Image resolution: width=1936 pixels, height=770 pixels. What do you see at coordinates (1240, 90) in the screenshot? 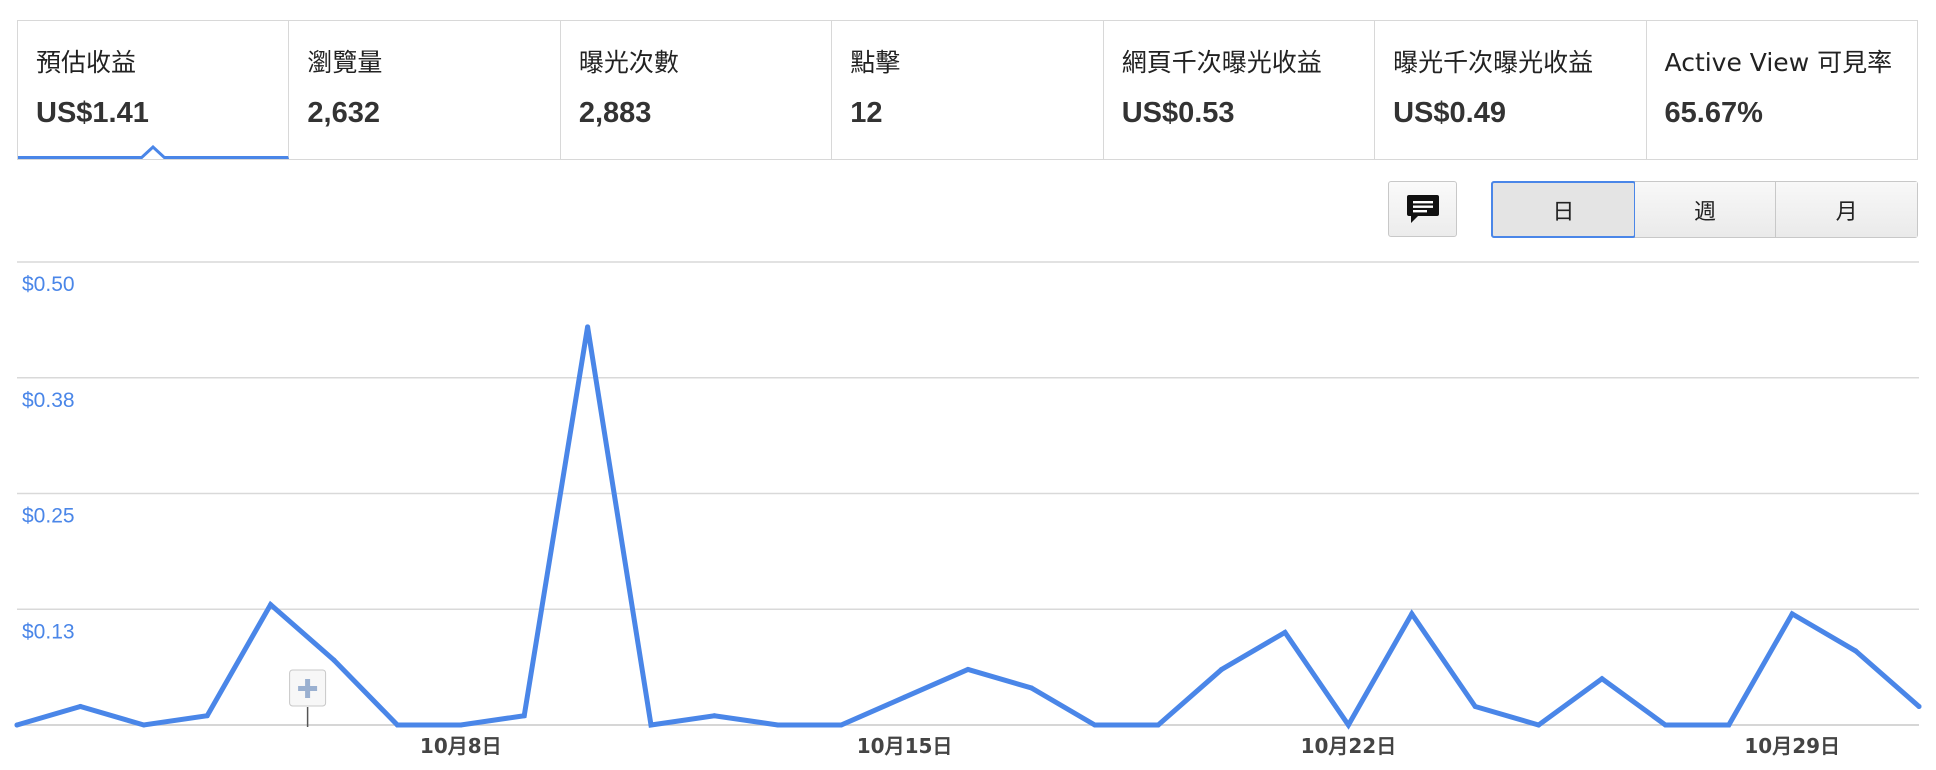
I see `metric-tab-page-rpm: 網頁千次曝光收益 US$0.53` at bounding box center [1240, 90].